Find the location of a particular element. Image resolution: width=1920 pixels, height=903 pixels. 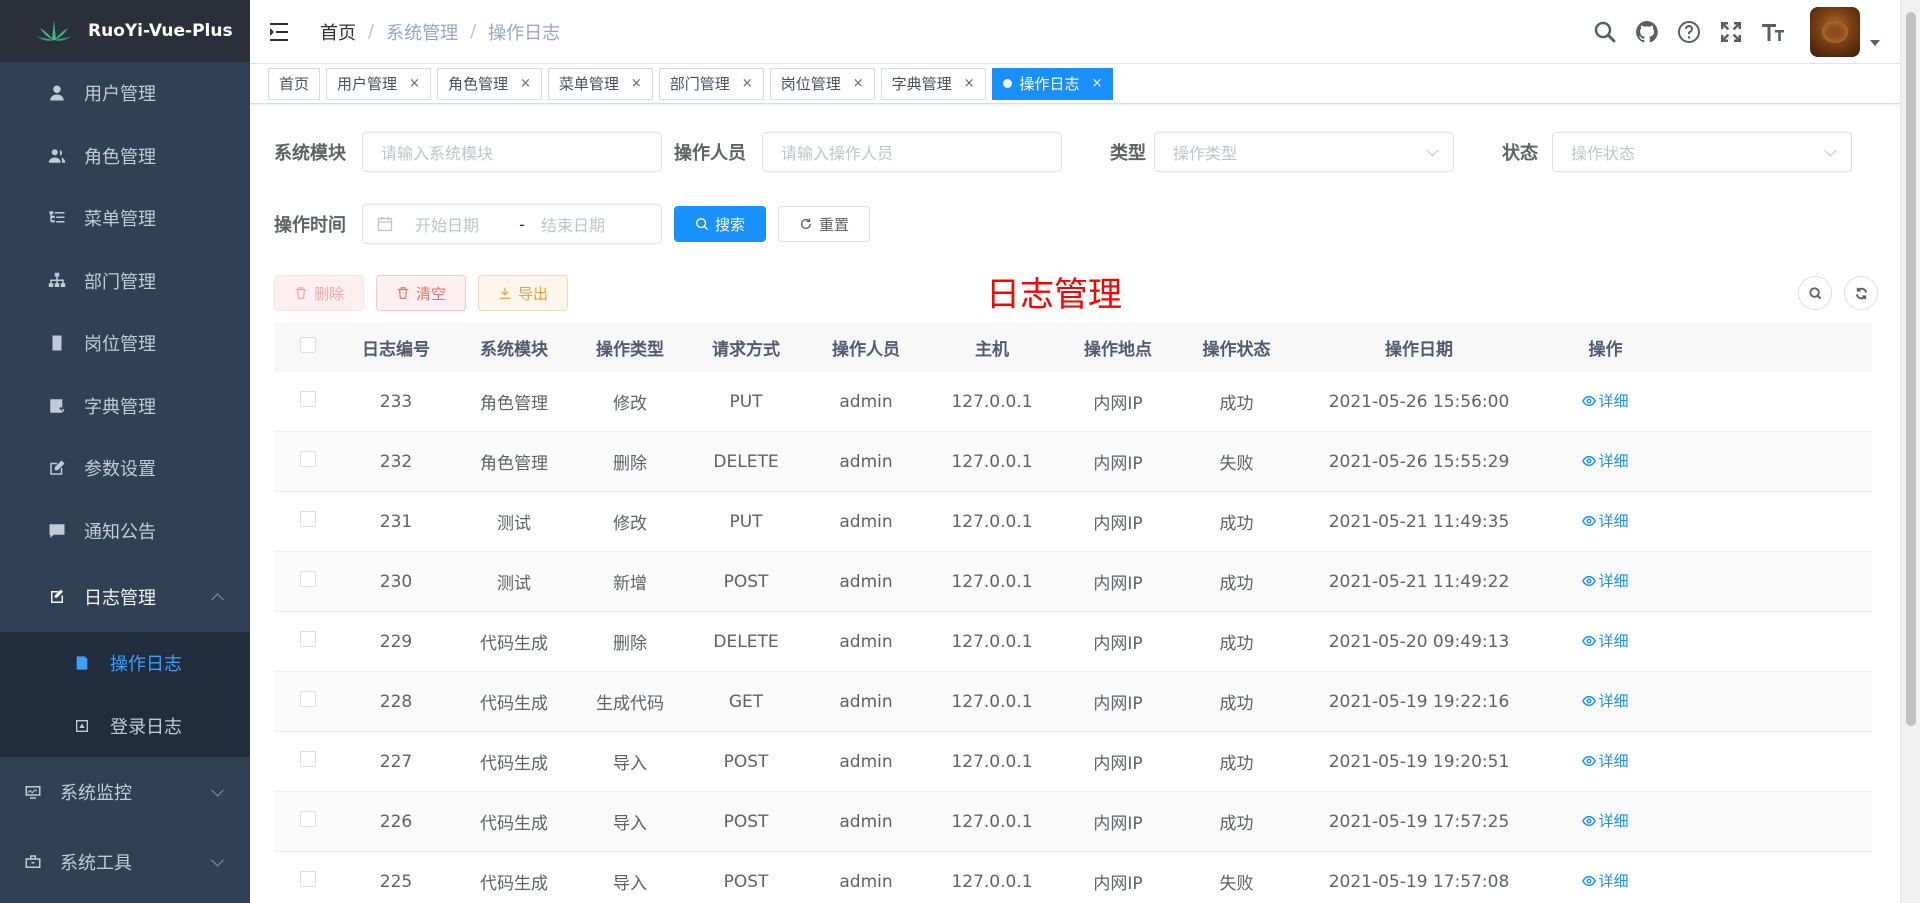

sidebar-item-system-monitor: 系统监控 is located at coordinates (125, 792).